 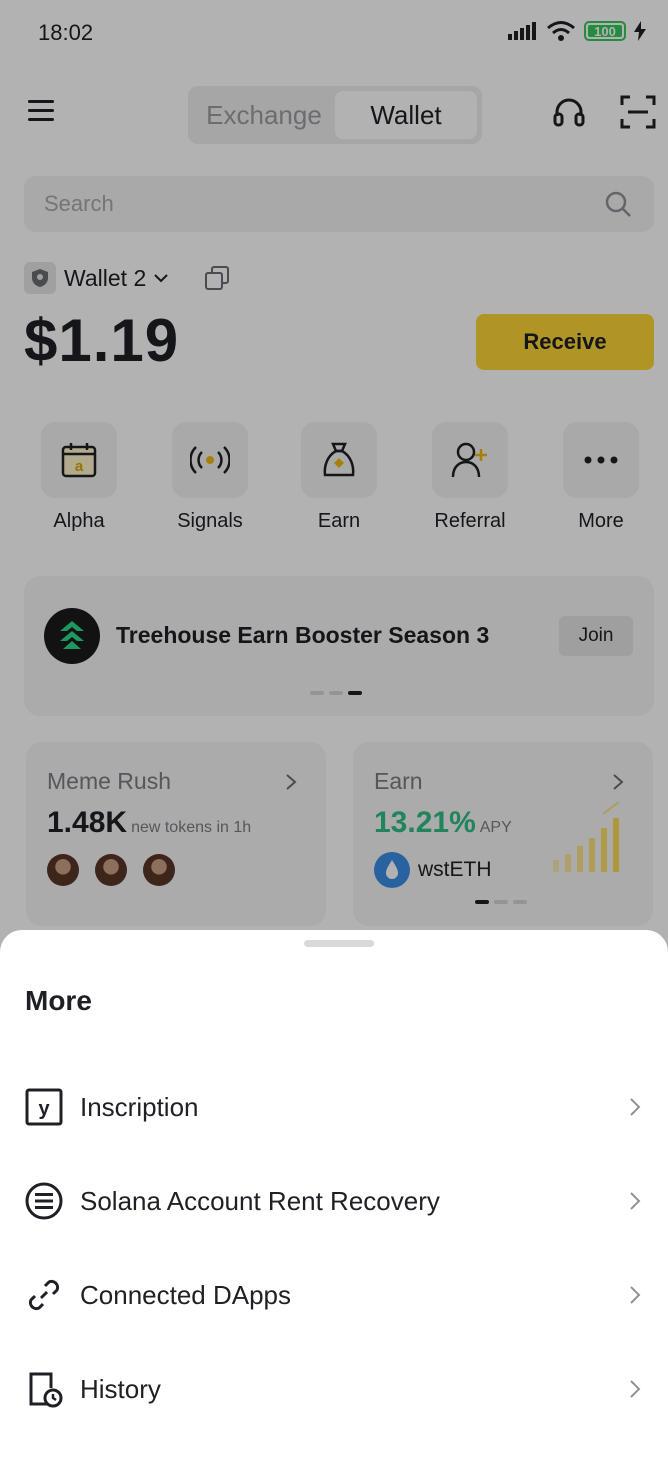 What do you see at coordinates (334, 1295) in the screenshot?
I see `menu-item-connected-dapps: Connected DApps` at bounding box center [334, 1295].